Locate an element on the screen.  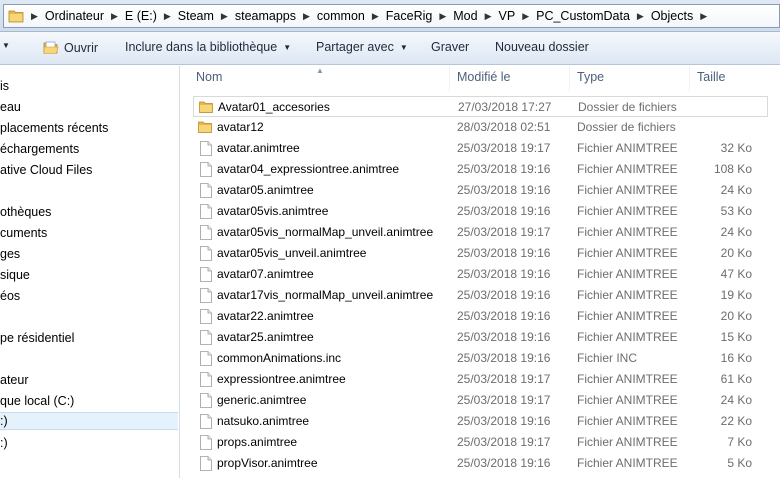
file-name: avatar.animtree is located at coordinates (258, 148).